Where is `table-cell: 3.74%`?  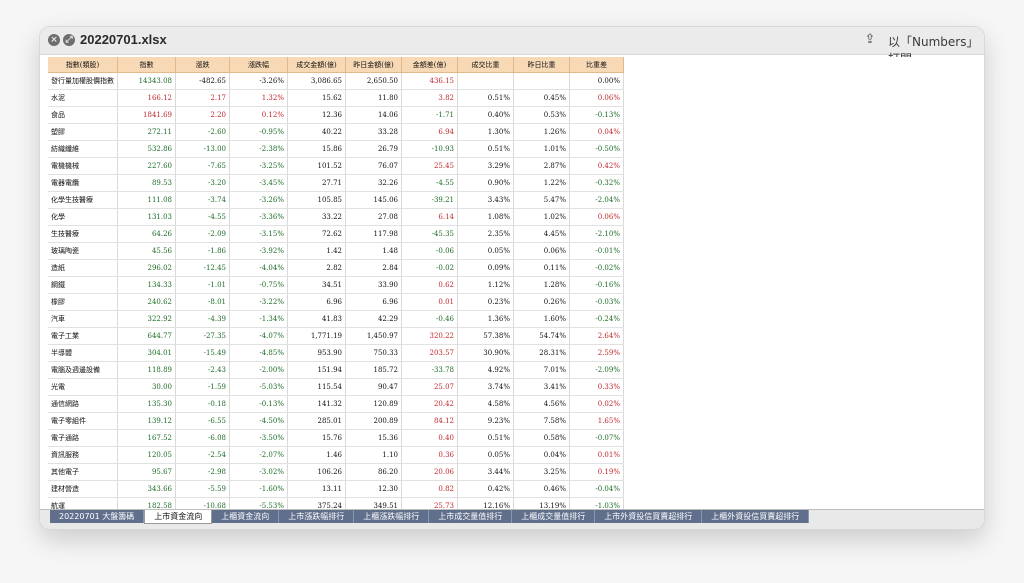
table-cell: 3.74% is located at coordinates (485, 387).